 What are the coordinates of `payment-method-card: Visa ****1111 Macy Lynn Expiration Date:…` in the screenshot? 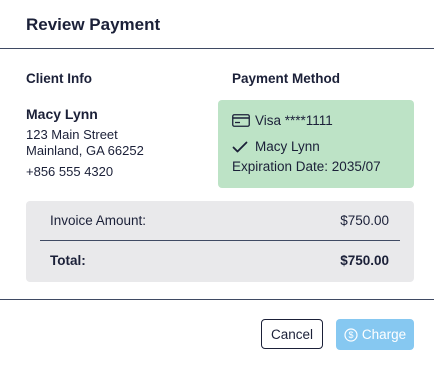 It's located at (316, 144).